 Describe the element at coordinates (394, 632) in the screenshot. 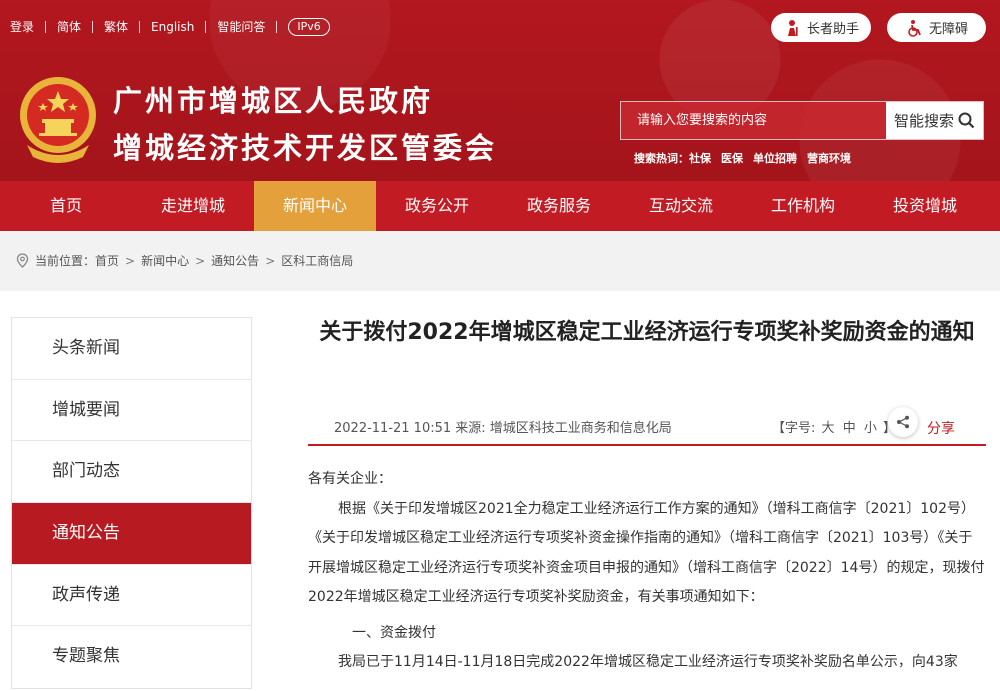

I see `article-section-heading: 一、资金拨付` at that location.